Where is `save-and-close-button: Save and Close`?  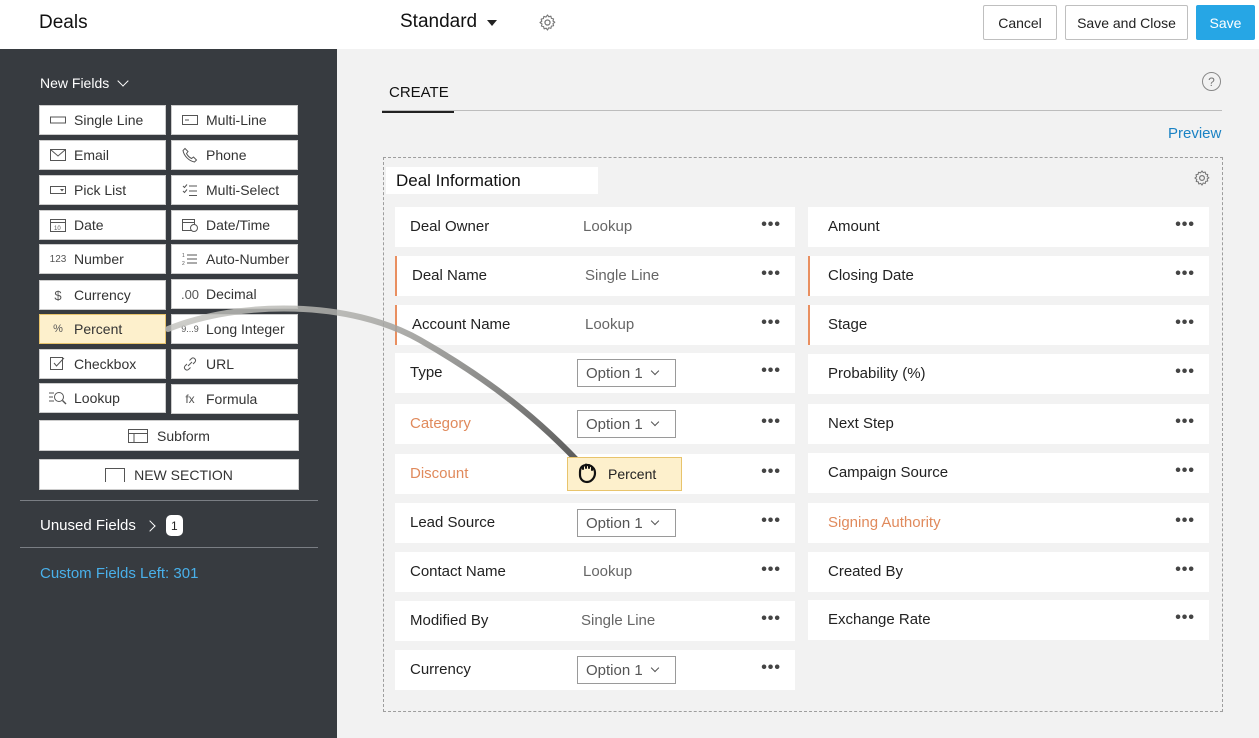
save-and-close-button: Save and Close is located at coordinates (1126, 22).